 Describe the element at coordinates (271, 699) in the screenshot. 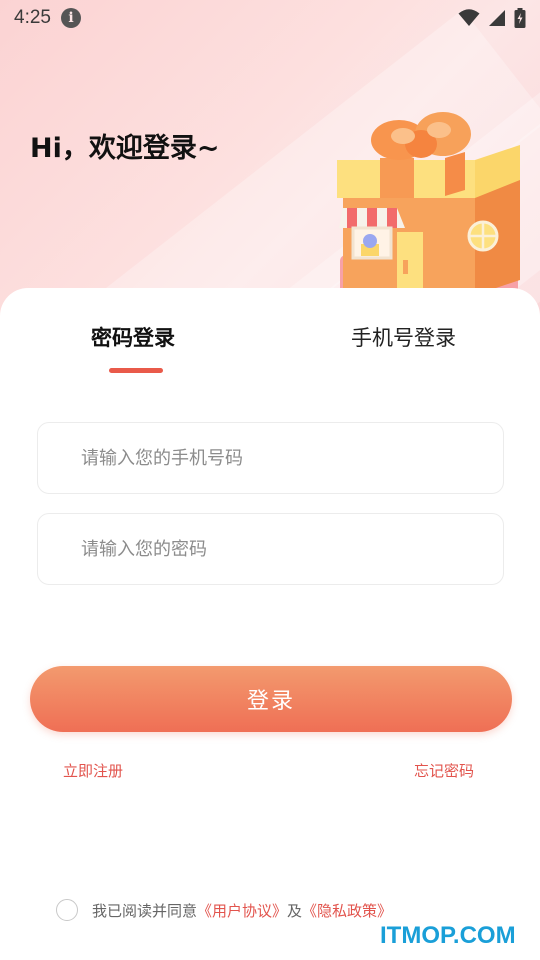

I see `login-button: 登录` at that location.